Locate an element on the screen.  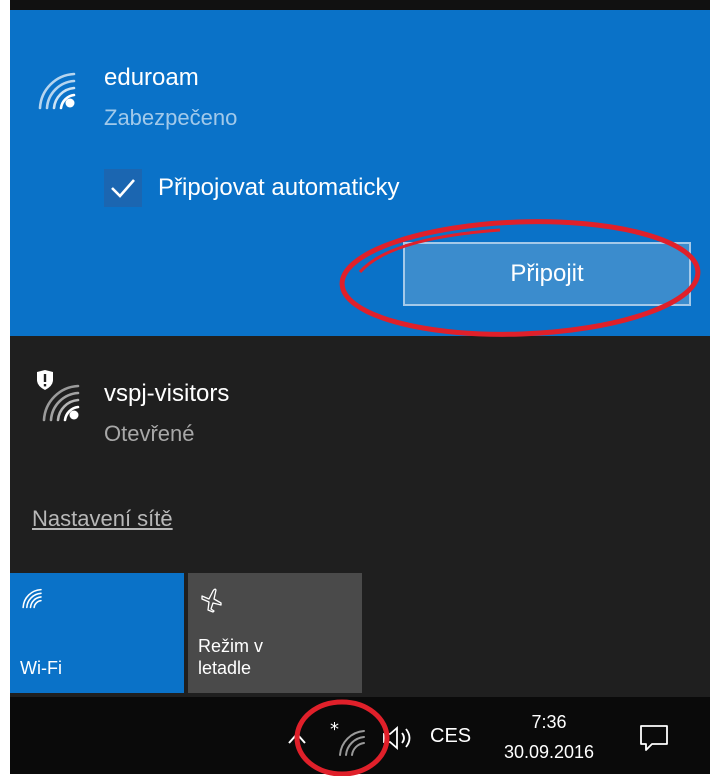
volume-icon is located at coordinates (398, 738).